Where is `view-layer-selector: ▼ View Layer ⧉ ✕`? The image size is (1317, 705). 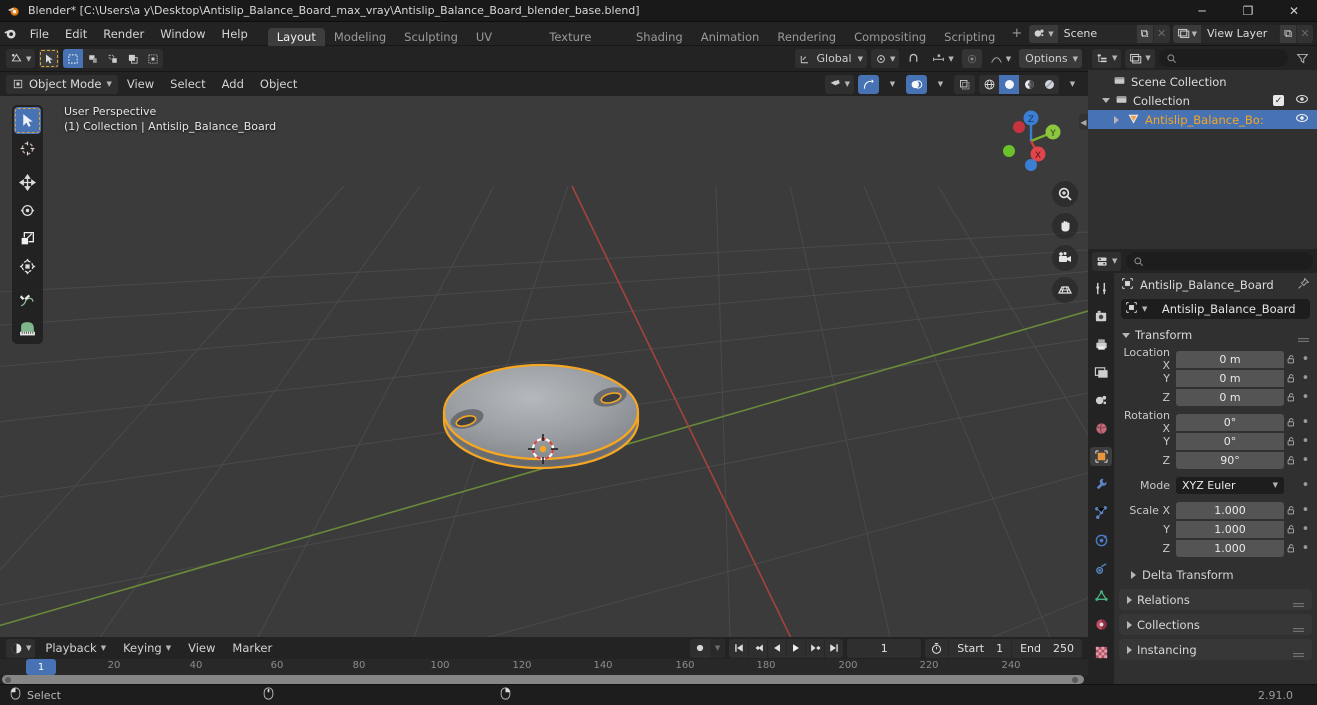 view-layer-selector: ▼ View Layer ⧉ ✕ is located at coordinates (1242, 33).